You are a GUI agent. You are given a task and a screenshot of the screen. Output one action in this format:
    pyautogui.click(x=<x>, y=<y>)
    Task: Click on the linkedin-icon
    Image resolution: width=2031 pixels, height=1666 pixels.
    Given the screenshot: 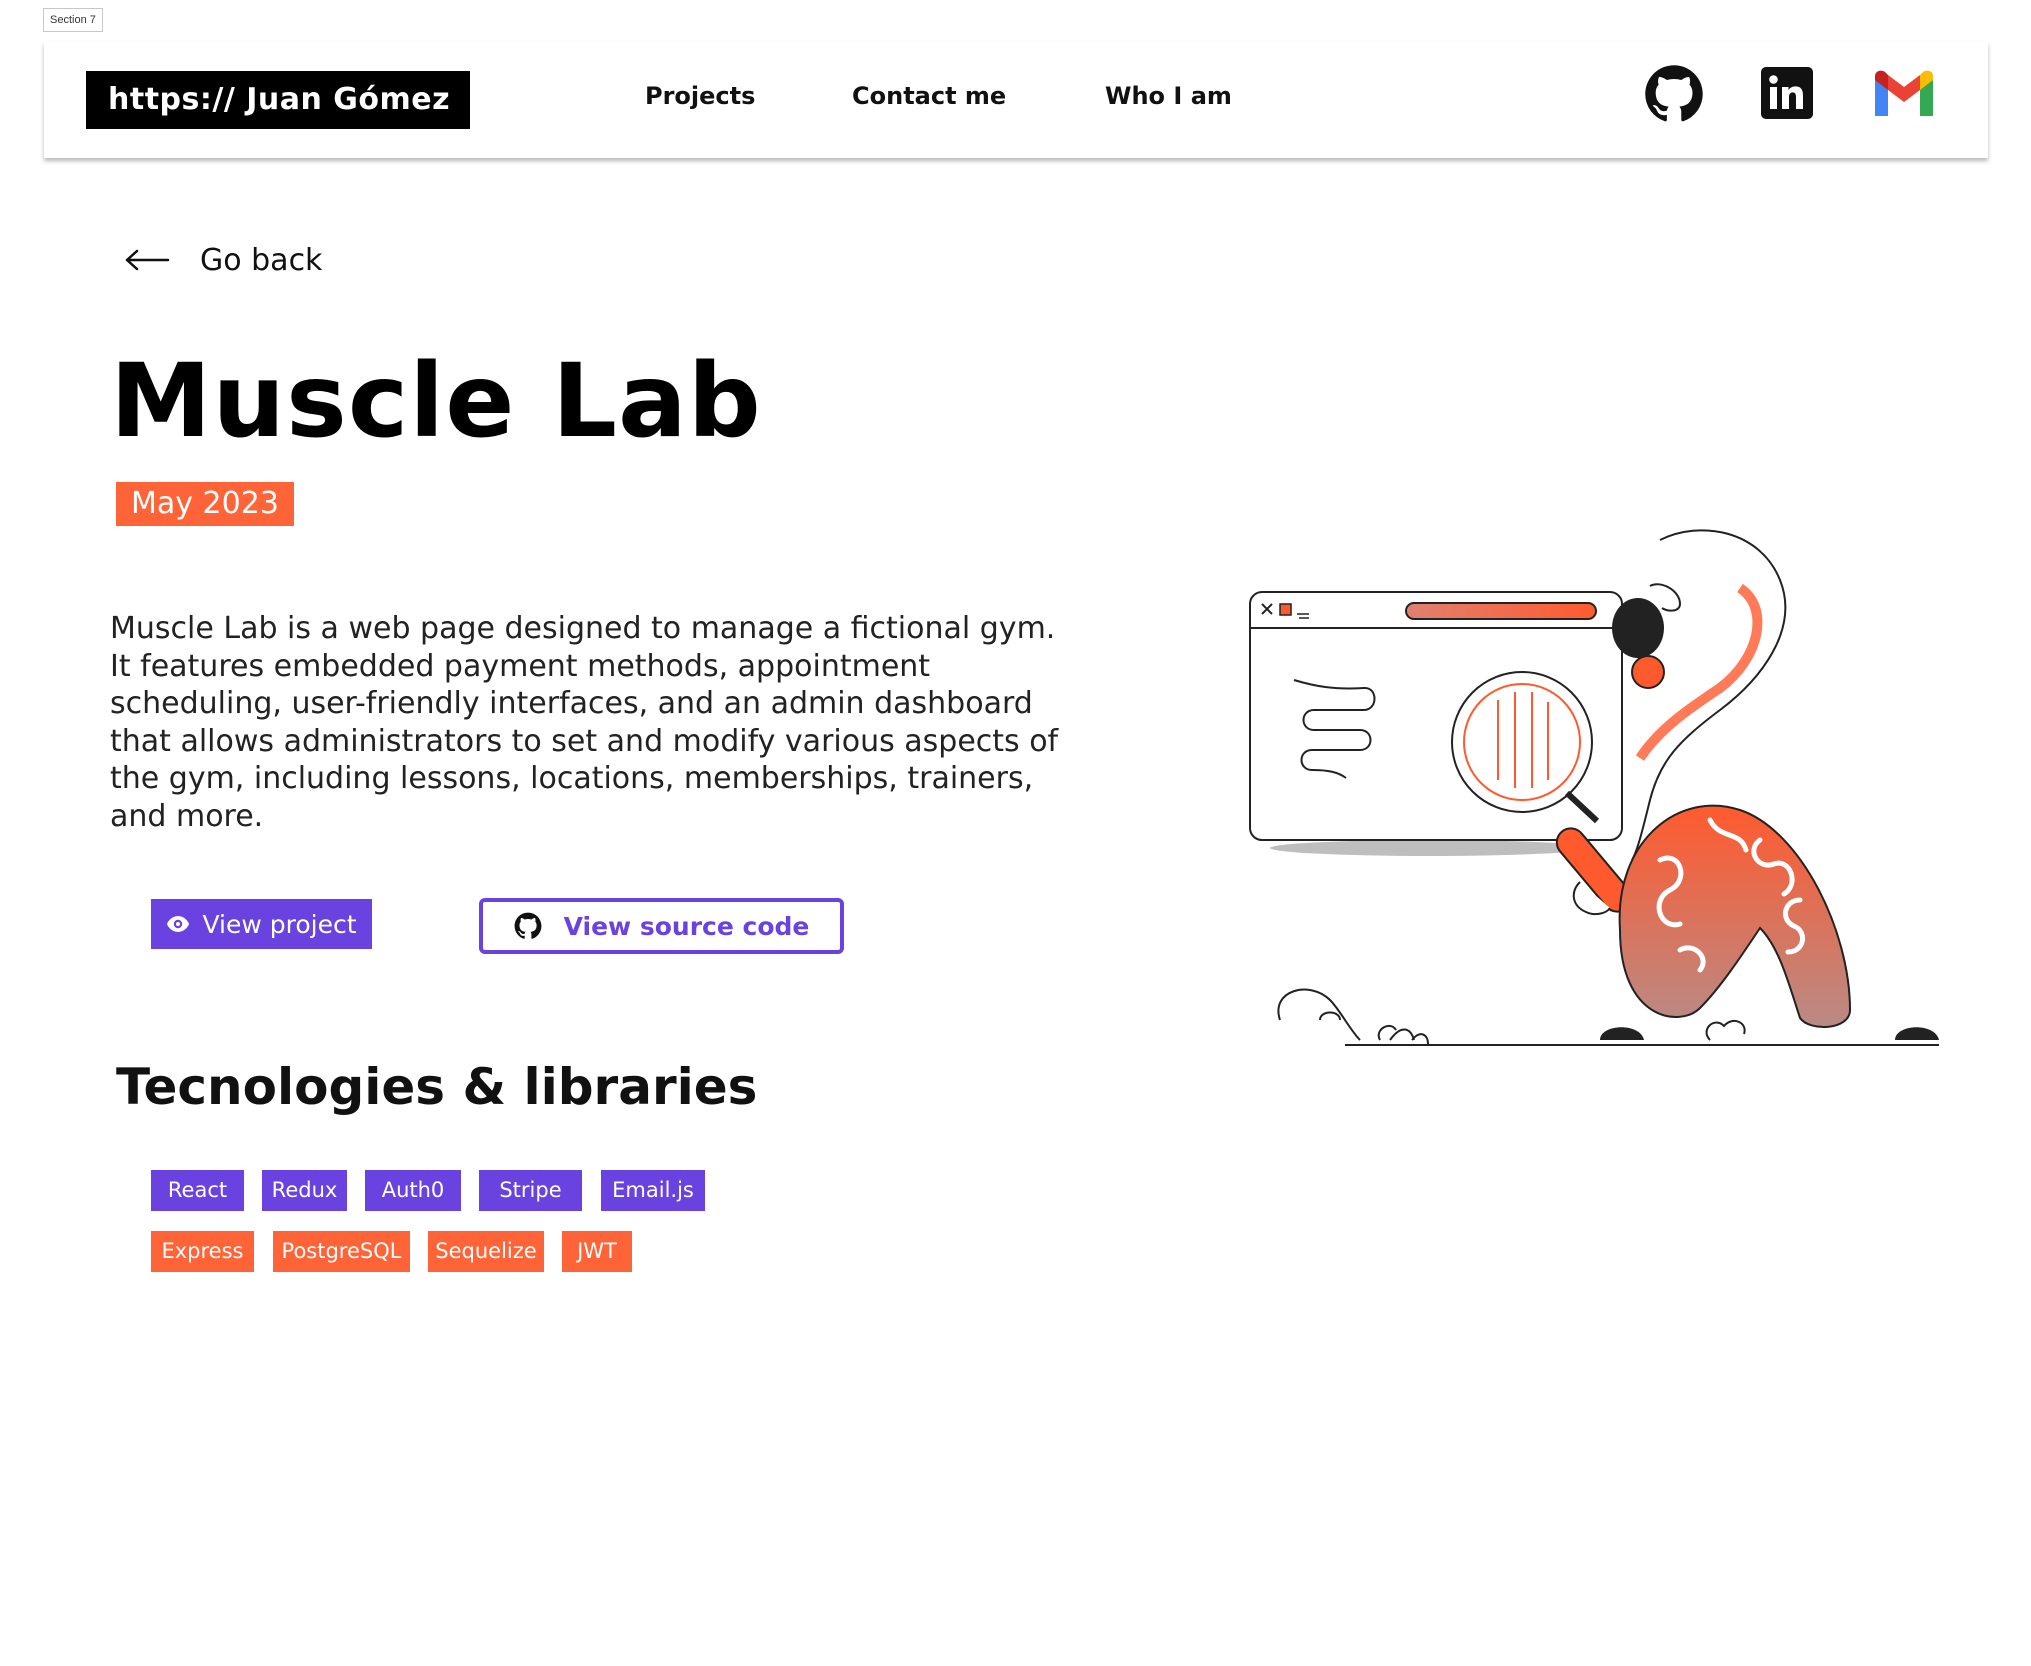 What is the action you would take?
    pyautogui.click(x=1787, y=93)
    